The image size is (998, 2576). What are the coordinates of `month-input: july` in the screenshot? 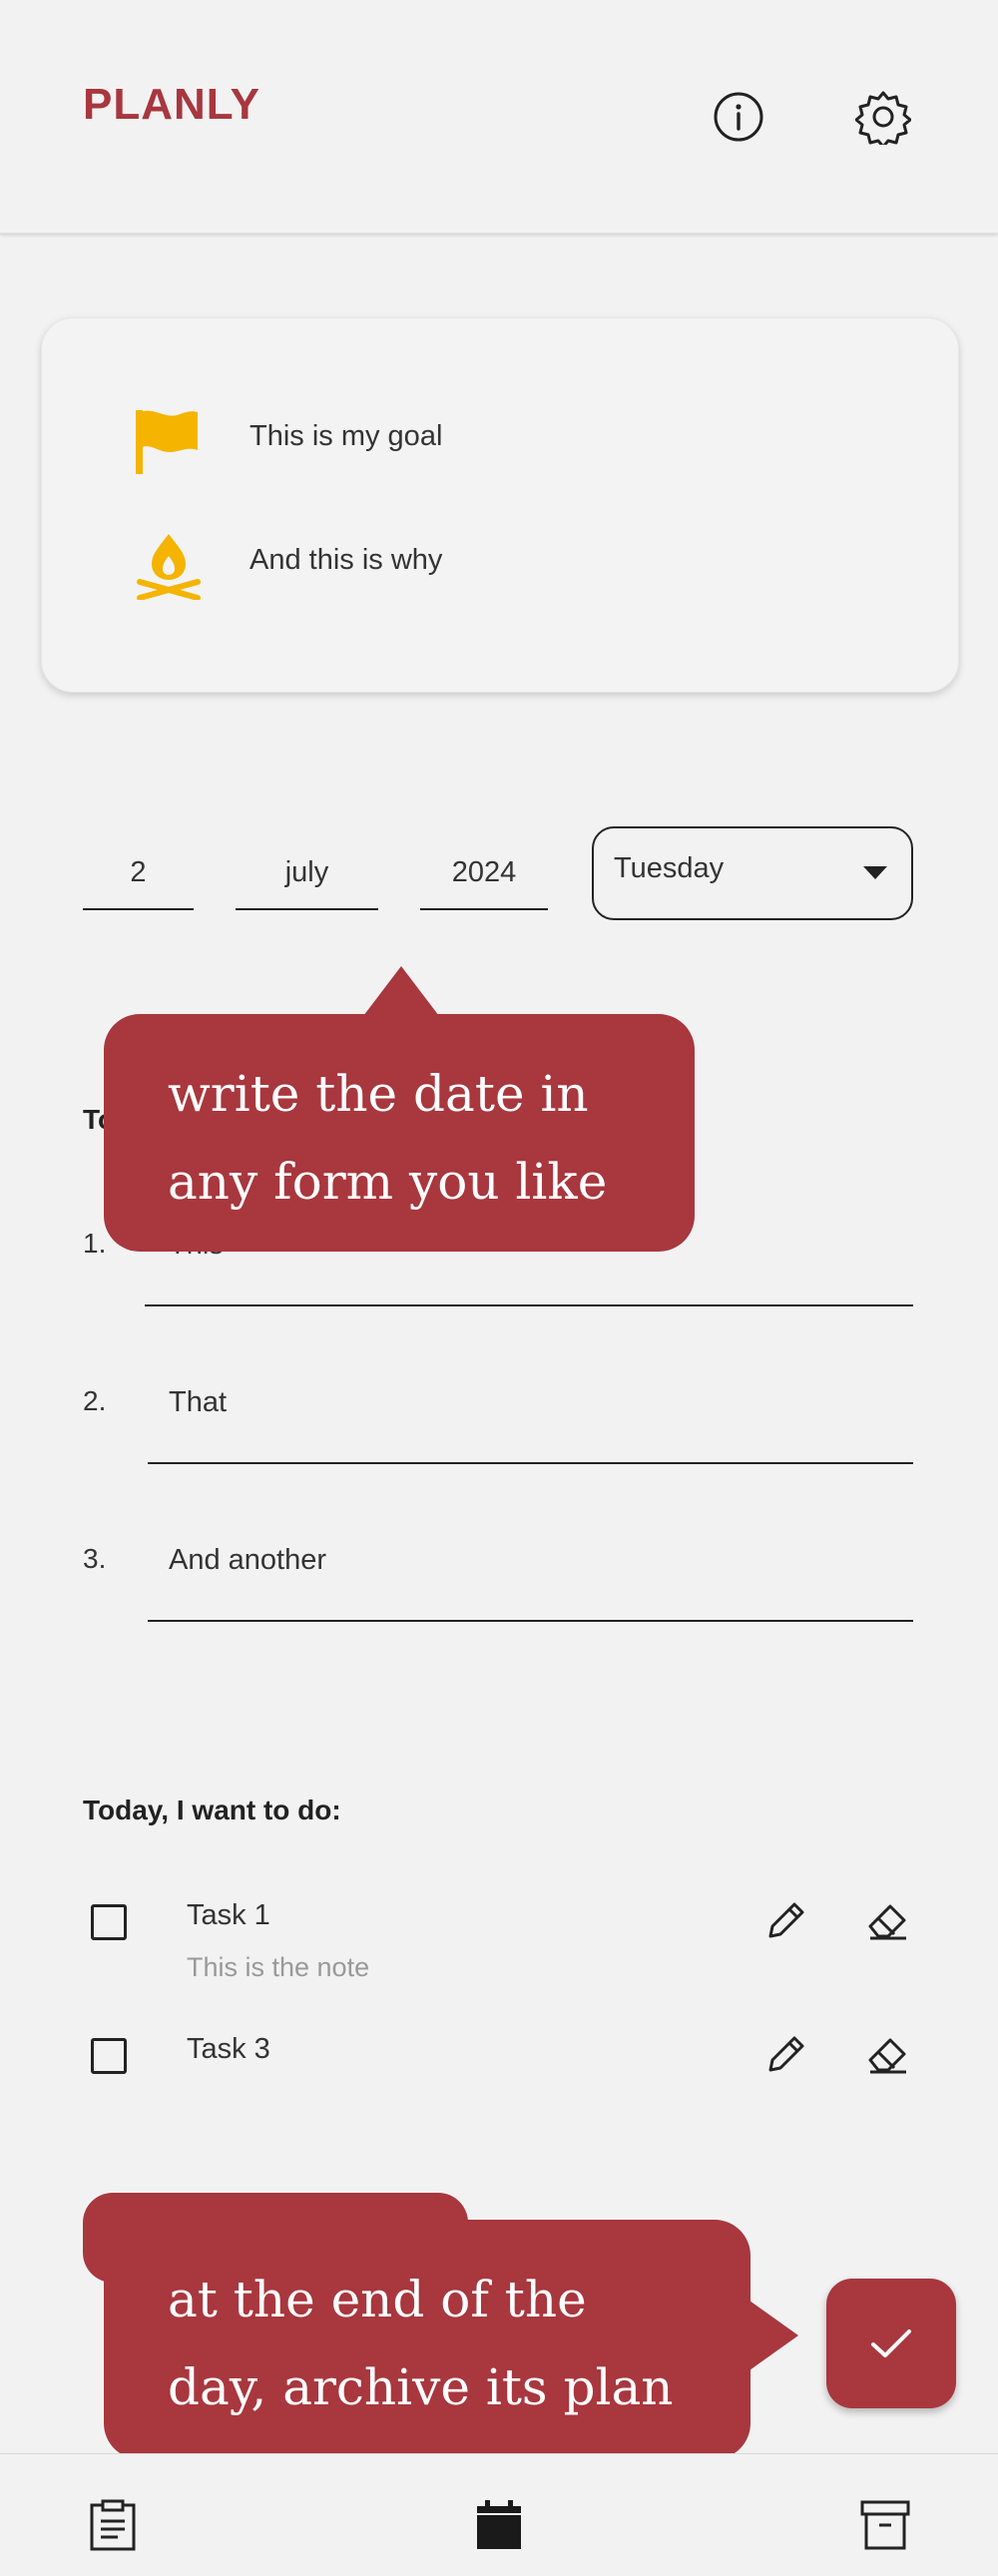 It's located at (307, 873).